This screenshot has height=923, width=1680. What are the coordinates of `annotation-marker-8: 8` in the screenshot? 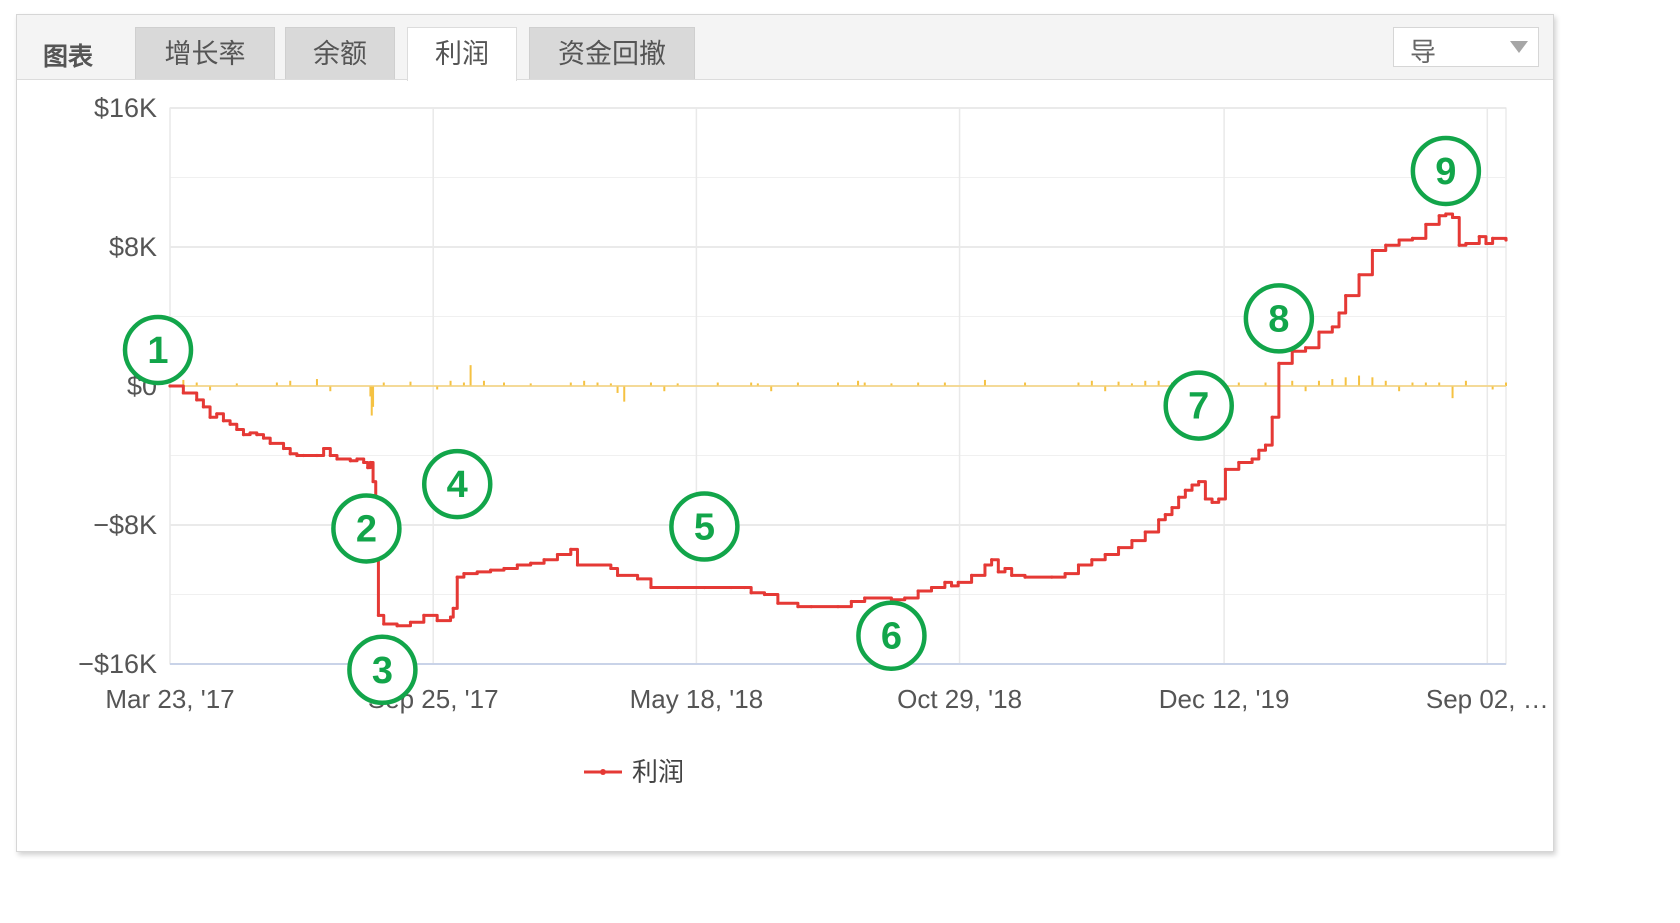 It's located at (1279, 318).